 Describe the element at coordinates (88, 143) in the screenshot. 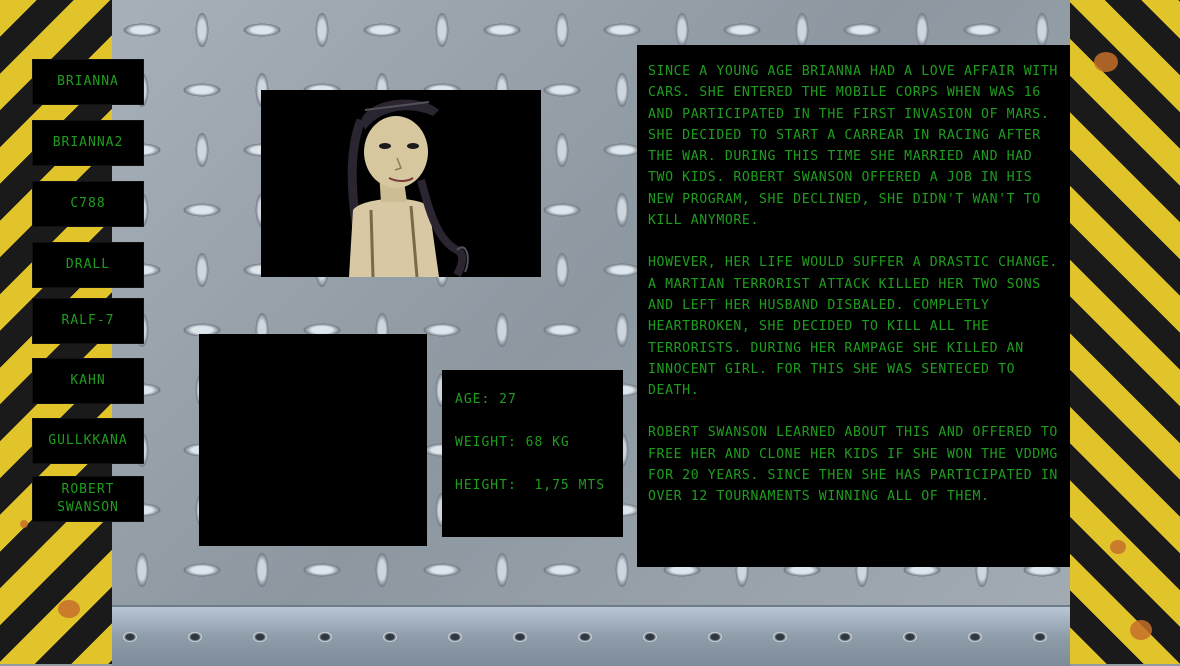

I see `character-button-brianna2: BRIANNA2` at that location.